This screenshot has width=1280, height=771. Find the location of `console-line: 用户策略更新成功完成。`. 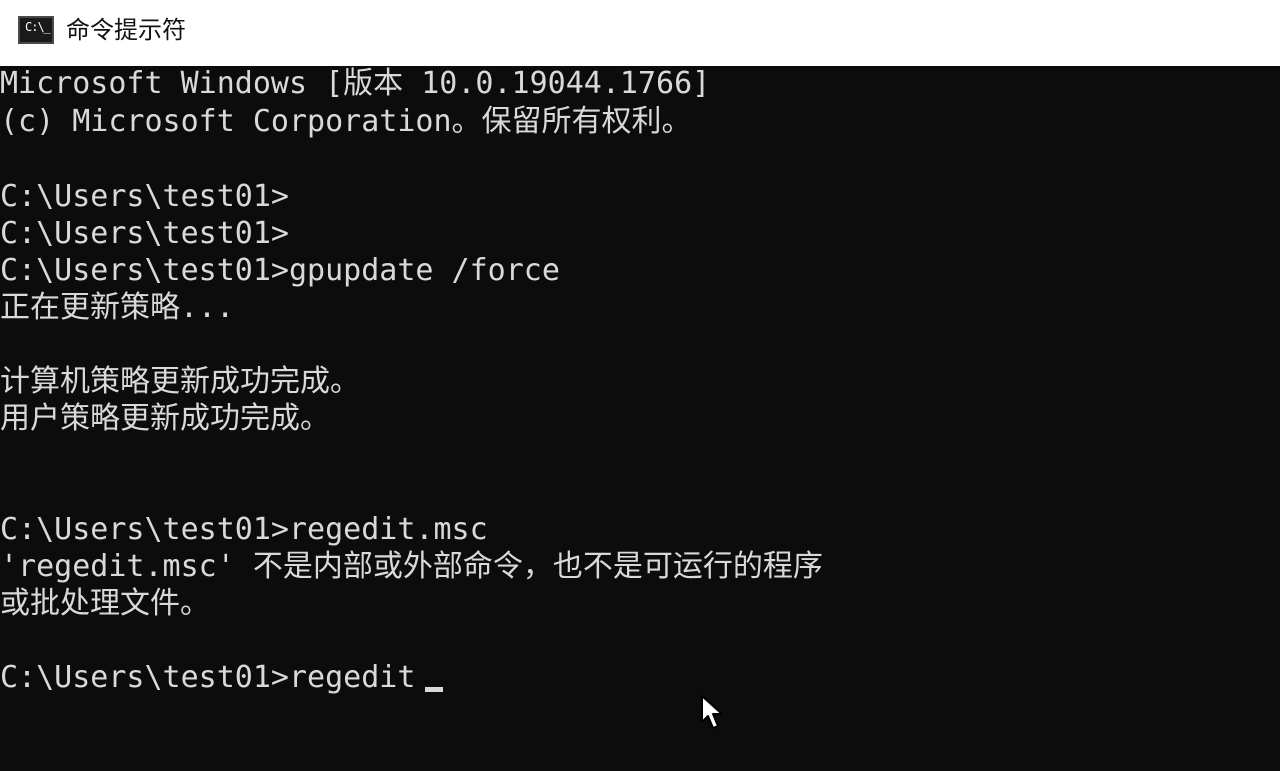

console-line: 用户策略更新成功完成。 is located at coordinates (165, 418).